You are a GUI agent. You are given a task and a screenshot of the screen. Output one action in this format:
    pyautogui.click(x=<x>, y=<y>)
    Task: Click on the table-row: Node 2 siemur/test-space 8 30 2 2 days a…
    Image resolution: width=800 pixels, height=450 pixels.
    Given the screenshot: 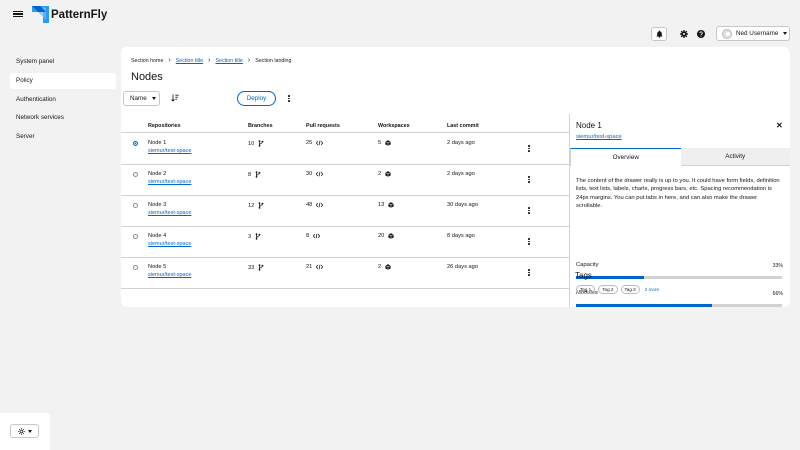 What is the action you would take?
    pyautogui.click(x=345, y=180)
    